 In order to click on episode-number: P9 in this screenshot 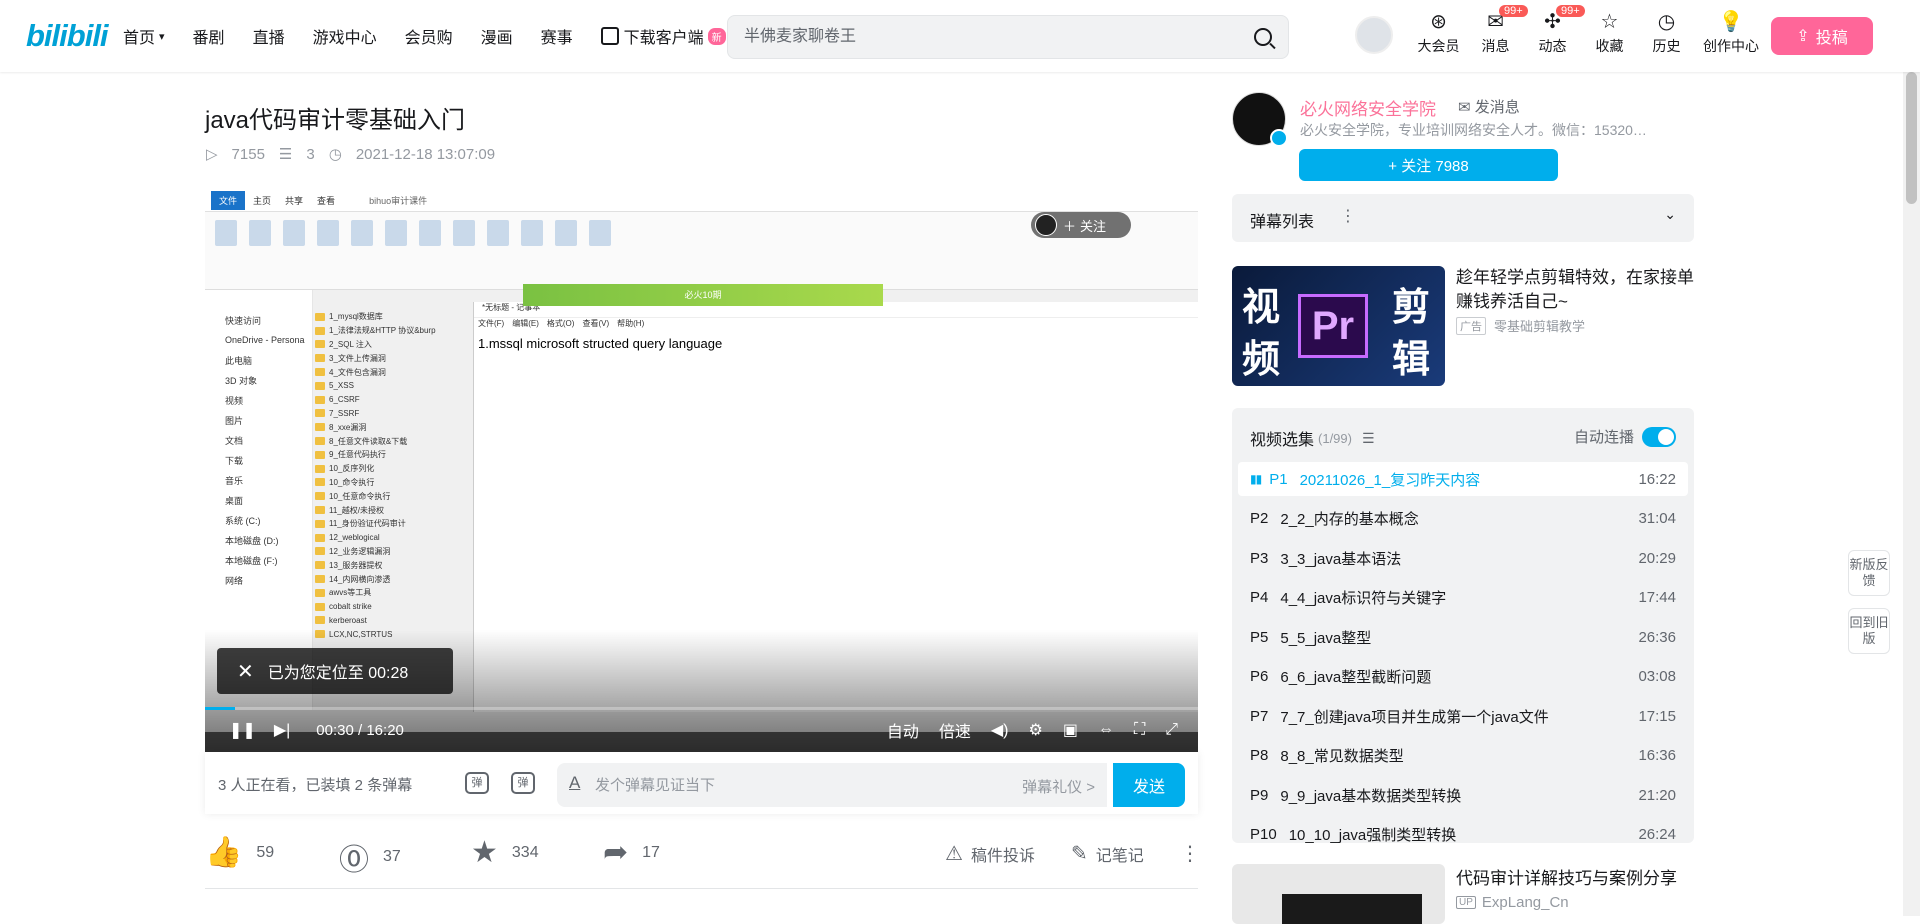, I will do `click(1259, 795)`.